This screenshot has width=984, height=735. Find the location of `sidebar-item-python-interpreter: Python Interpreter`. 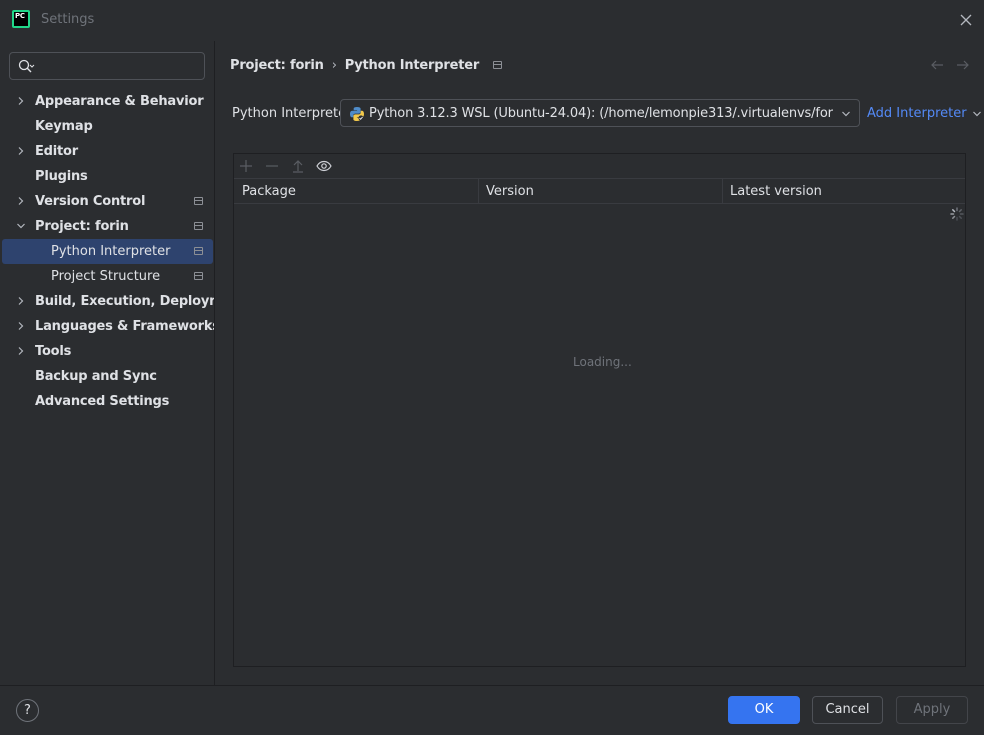

sidebar-item-python-interpreter: Python Interpreter is located at coordinates (107, 251).